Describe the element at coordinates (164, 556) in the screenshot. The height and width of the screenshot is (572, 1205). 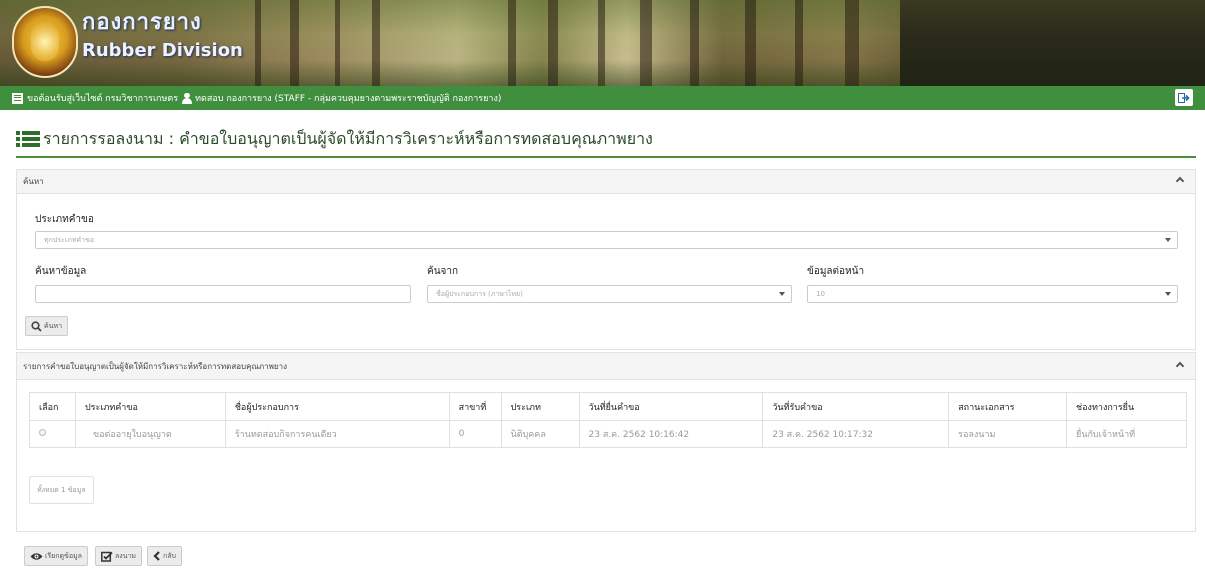
I see `back-button: กลับ` at that location.